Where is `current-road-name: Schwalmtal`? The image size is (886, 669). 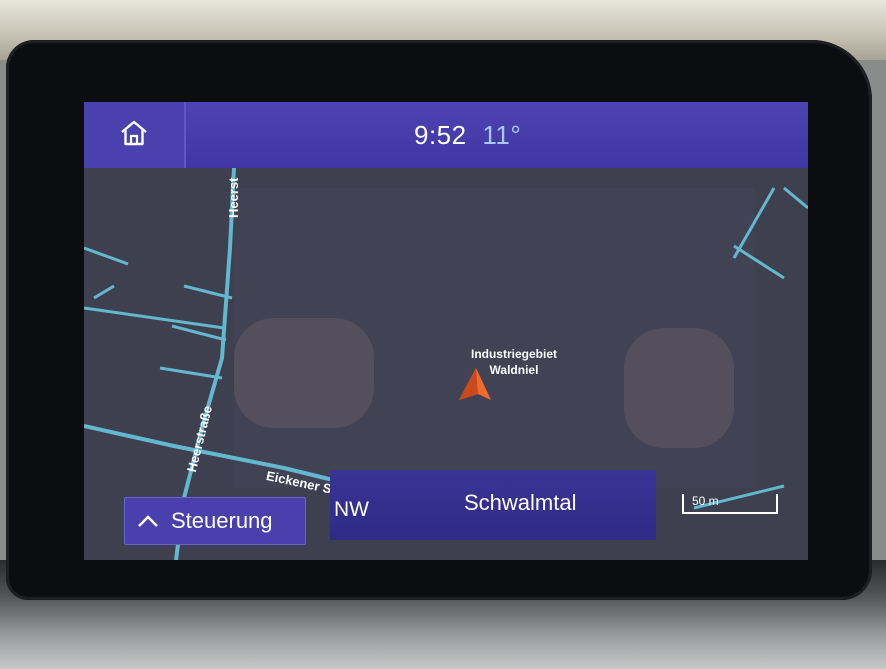 current-road-name: Schwalmtal is located at coordinates (520, 502).